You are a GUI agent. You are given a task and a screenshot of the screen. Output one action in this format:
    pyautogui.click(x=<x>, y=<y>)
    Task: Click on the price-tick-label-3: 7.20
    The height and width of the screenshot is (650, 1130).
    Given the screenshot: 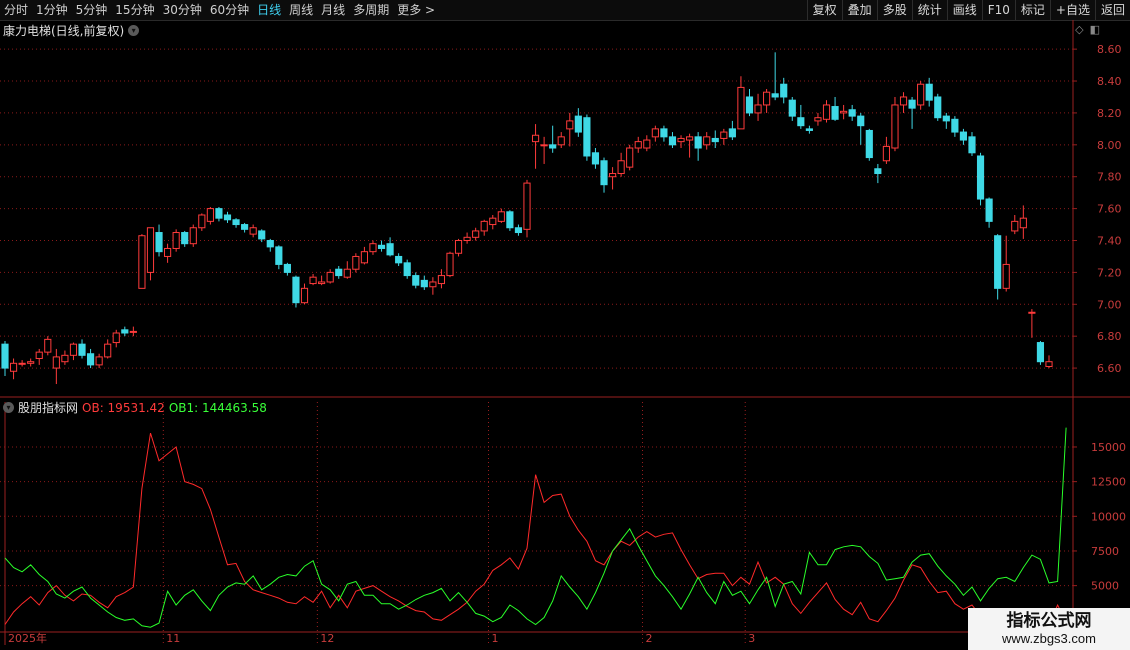 What is the action you would take?
    pyautogui.click(x=1109, y=272)
    